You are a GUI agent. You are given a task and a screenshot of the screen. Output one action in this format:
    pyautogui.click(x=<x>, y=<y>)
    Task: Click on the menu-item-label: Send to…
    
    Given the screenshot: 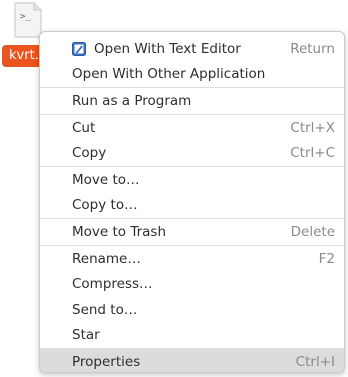 What is the action you would take?
    pyautogui.click(x=105, y=309)
    